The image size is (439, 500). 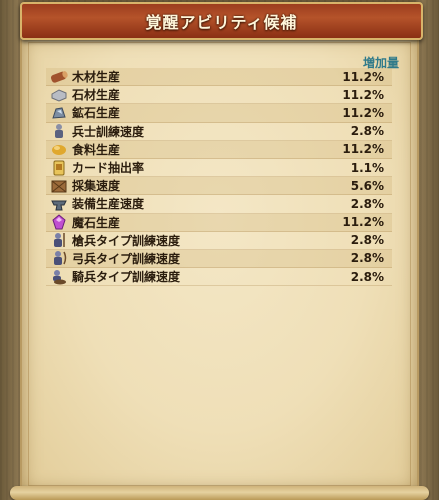 I want to click on list-item: 鉱石生産 11.2%, so click(x=219, y=113).